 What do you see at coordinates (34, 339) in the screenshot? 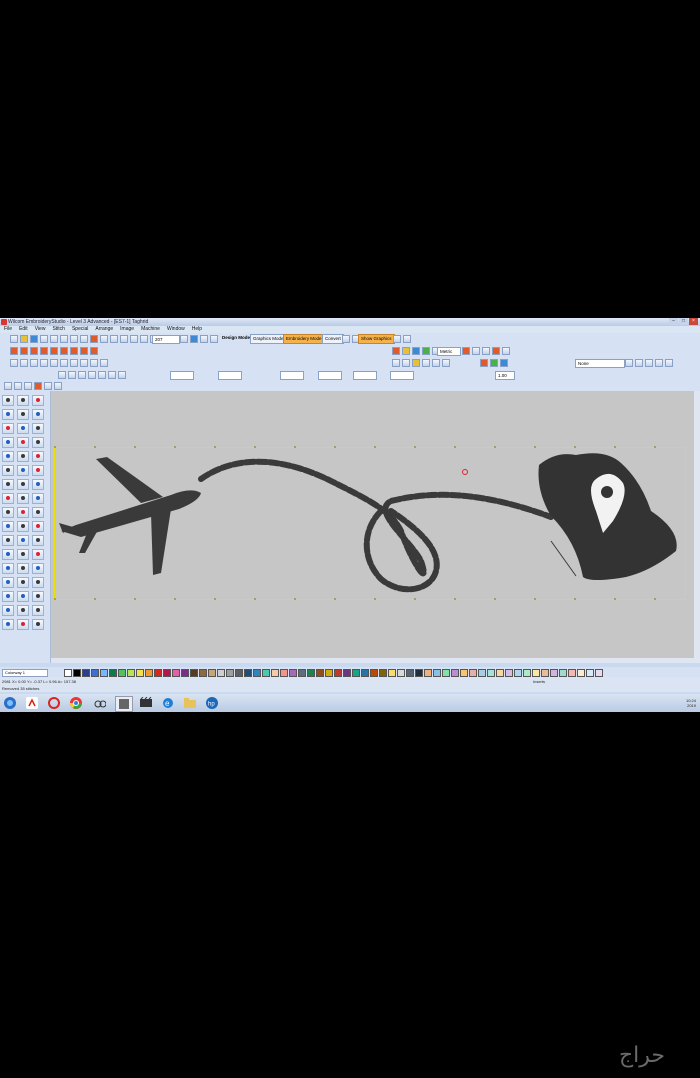
I see `save-icon` at bounding box center [34, 339].